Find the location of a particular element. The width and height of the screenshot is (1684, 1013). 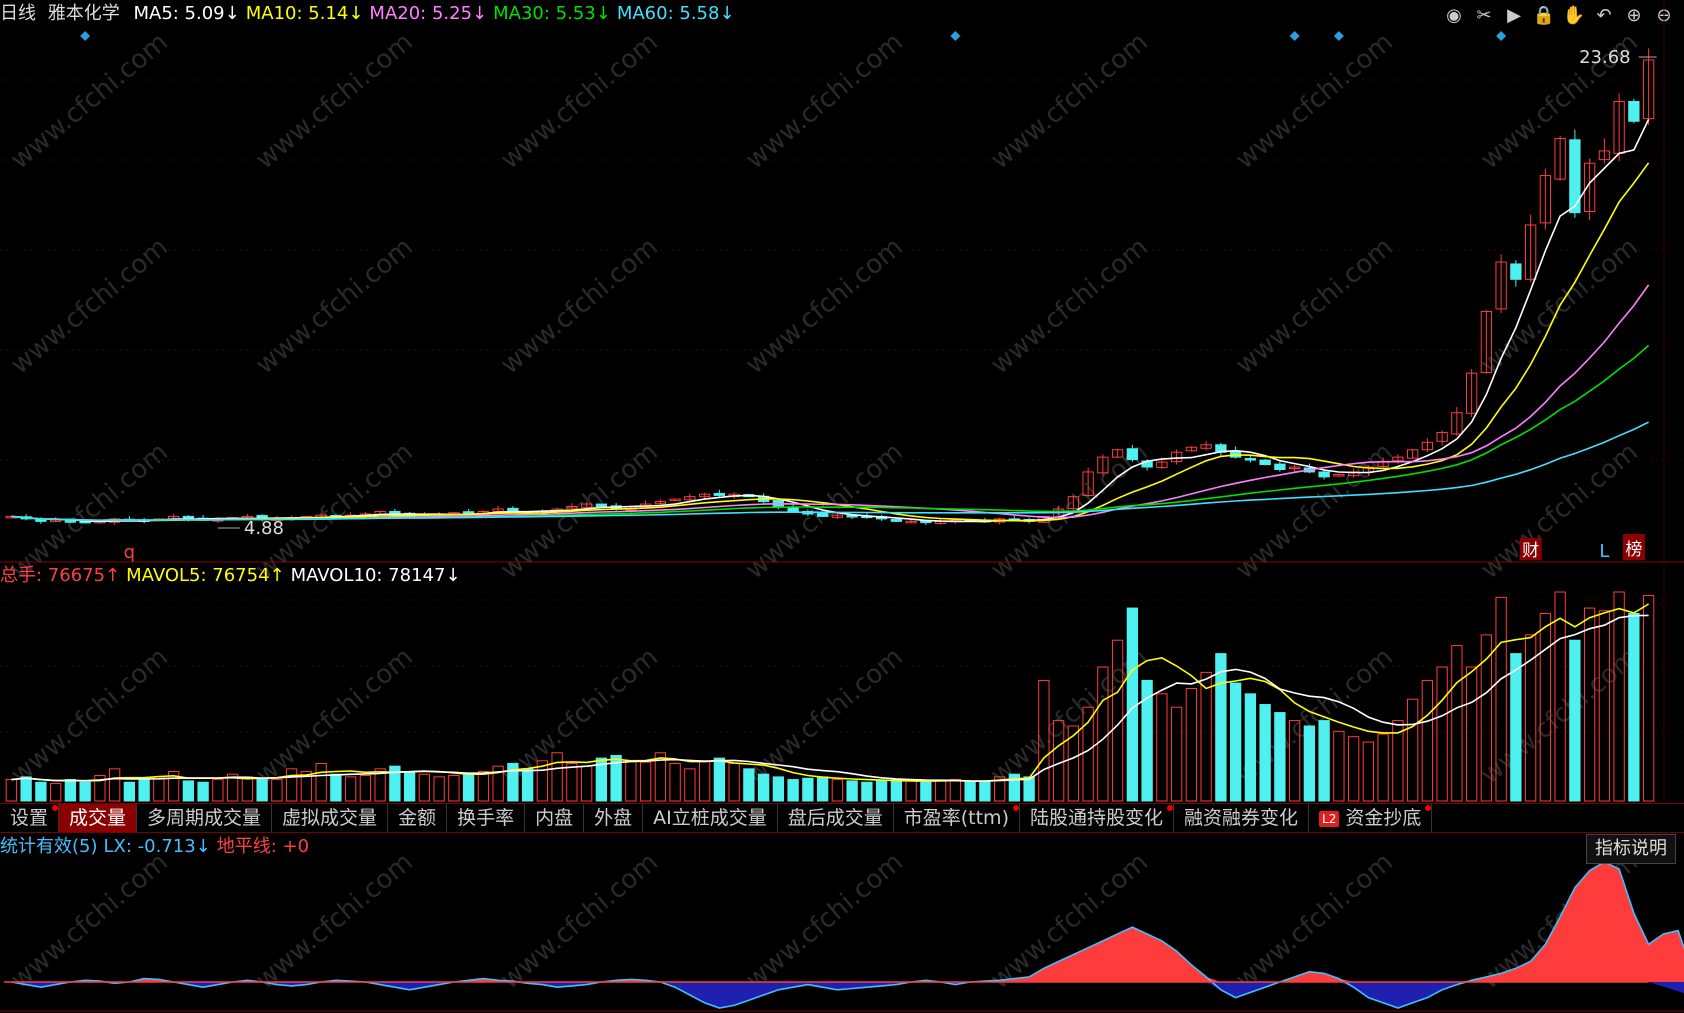

indicator-legend: 统计有效(5) LX: -0.713↓ 地平线: +0 is located at coordinates (157, 847).